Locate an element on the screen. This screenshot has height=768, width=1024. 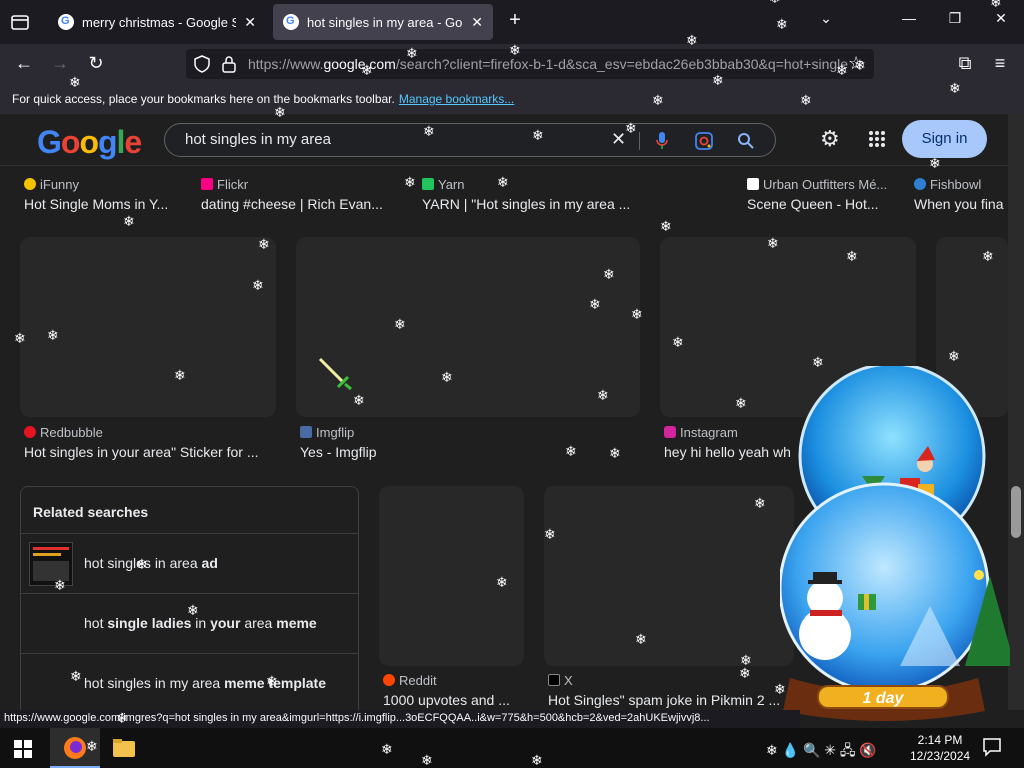
result-source: Reddit is located at coordinates (410, 680).